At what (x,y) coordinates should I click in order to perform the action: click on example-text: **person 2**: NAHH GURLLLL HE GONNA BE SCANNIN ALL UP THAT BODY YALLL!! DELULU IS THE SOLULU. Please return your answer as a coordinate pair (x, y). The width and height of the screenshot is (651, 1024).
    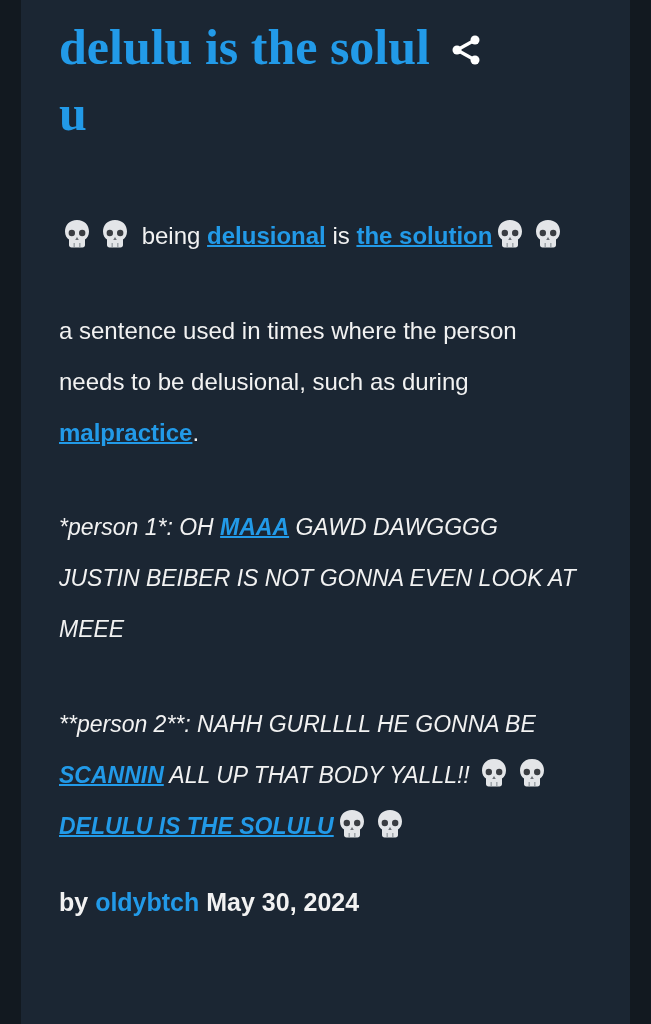
    Looking at the image, I should click on (319, 775).